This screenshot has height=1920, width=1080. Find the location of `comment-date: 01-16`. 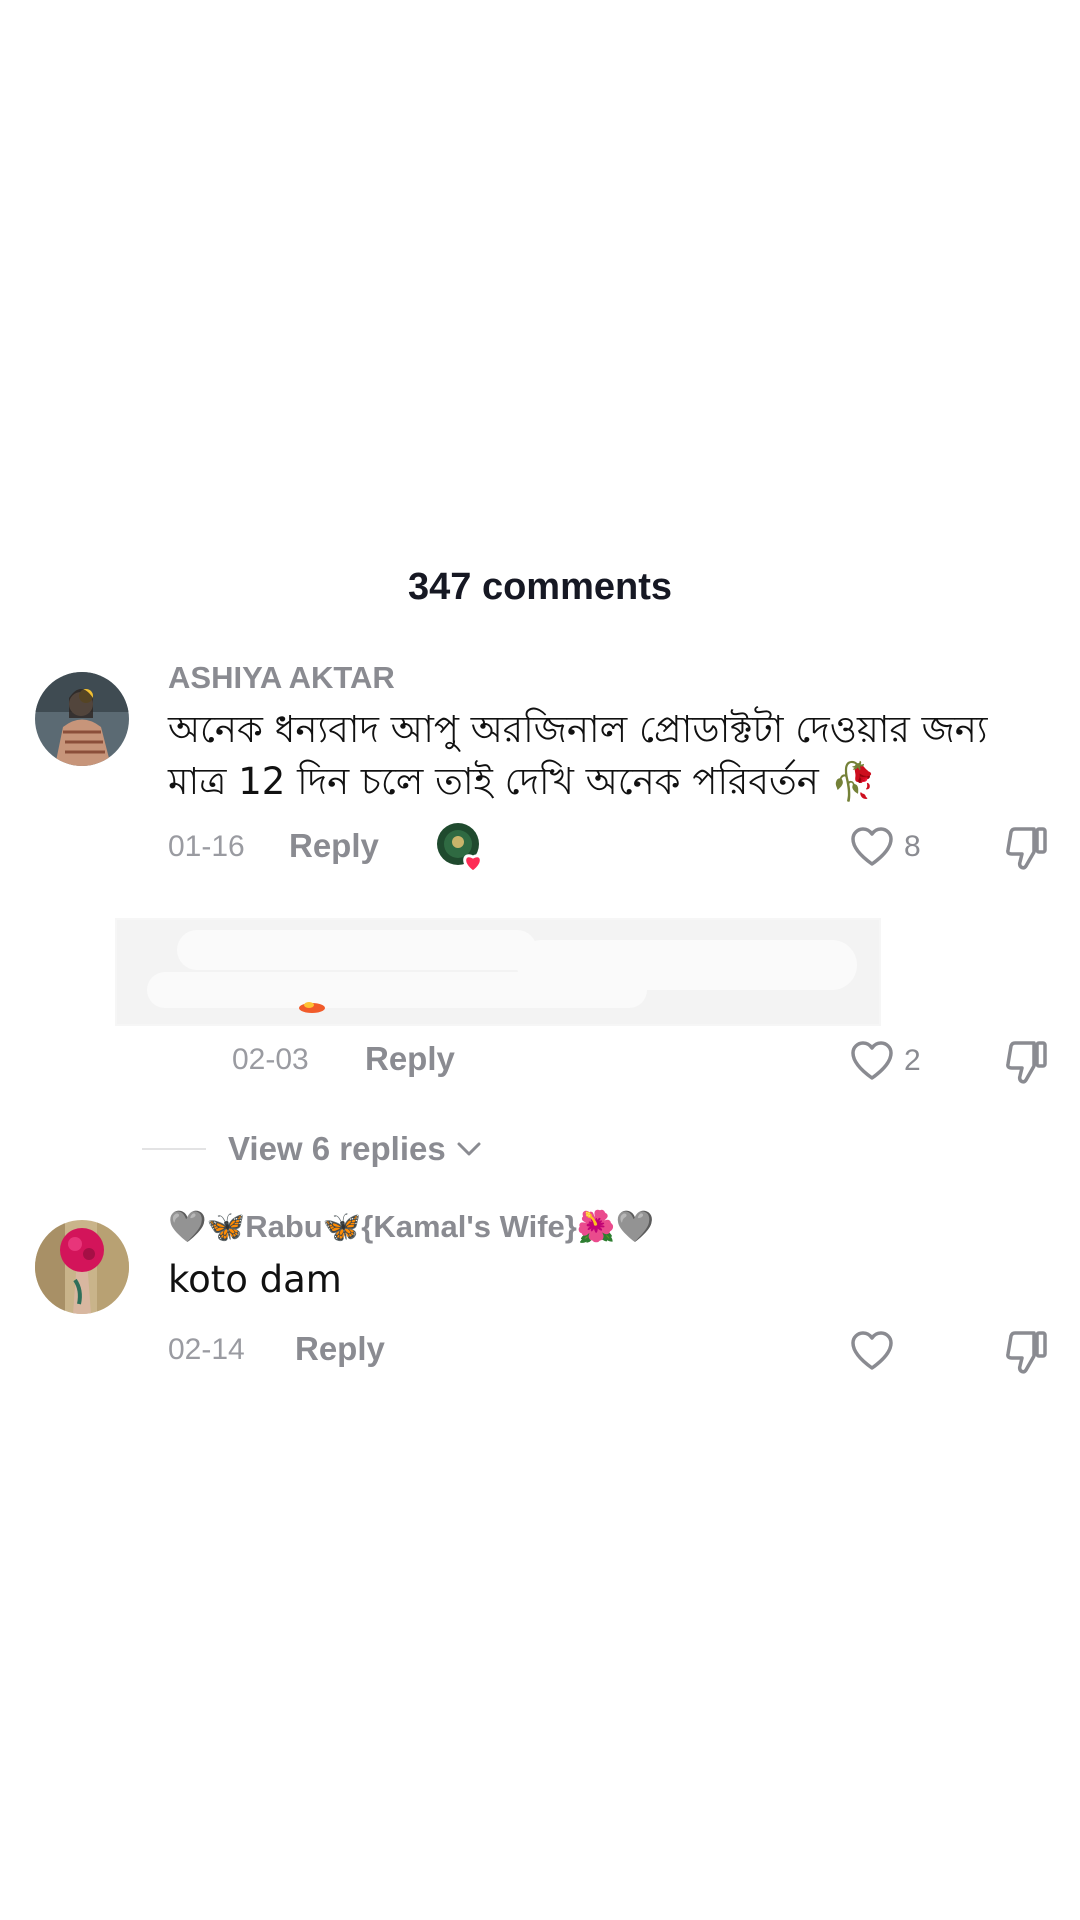

comment-date: 01-16 is located at coordinates (206, 846).